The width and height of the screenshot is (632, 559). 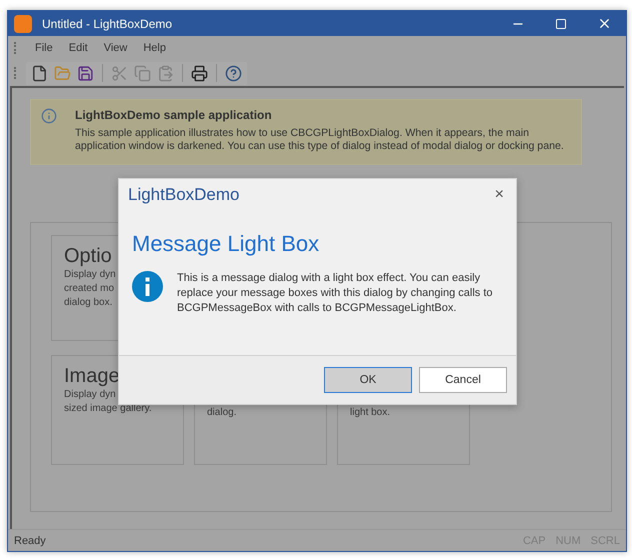 I want to click on tile-text: created mo, so click(x=89, y=289).